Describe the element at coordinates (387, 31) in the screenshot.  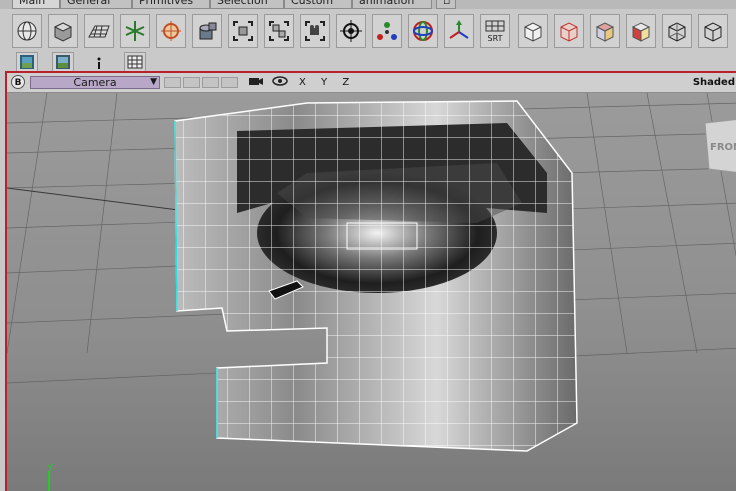
I see `points-icon` at that location.